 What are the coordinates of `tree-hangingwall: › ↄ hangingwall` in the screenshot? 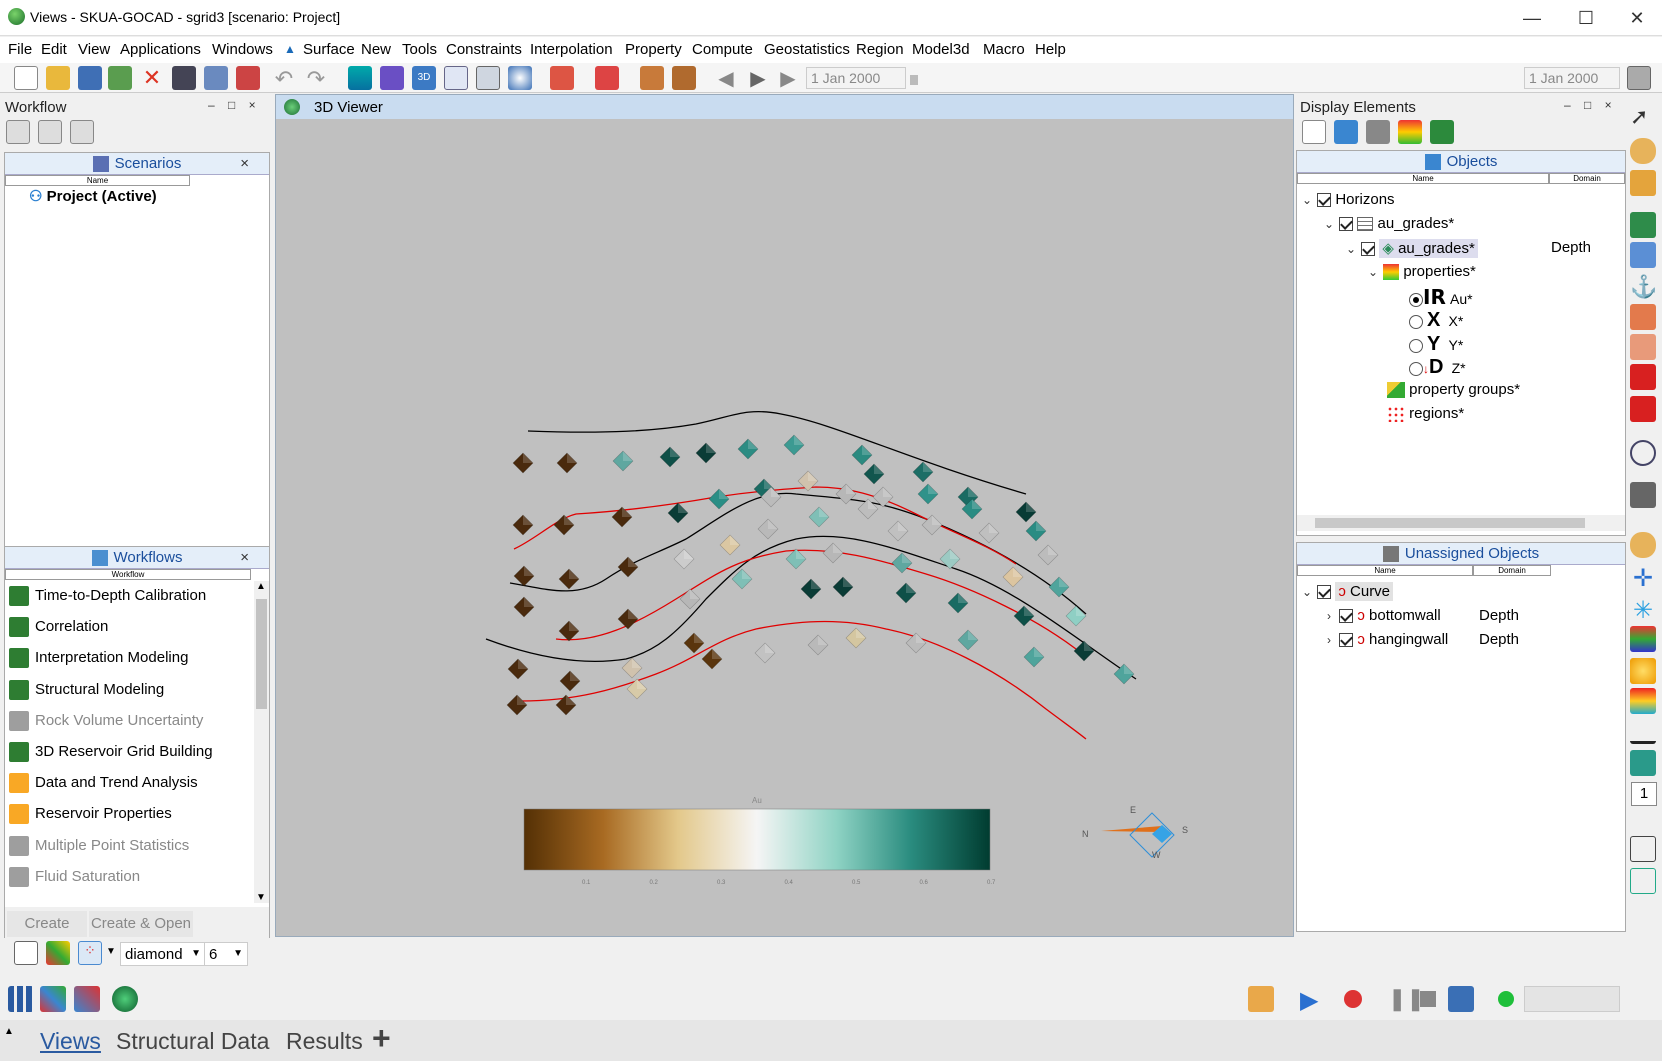 It's located at (1385, 639).